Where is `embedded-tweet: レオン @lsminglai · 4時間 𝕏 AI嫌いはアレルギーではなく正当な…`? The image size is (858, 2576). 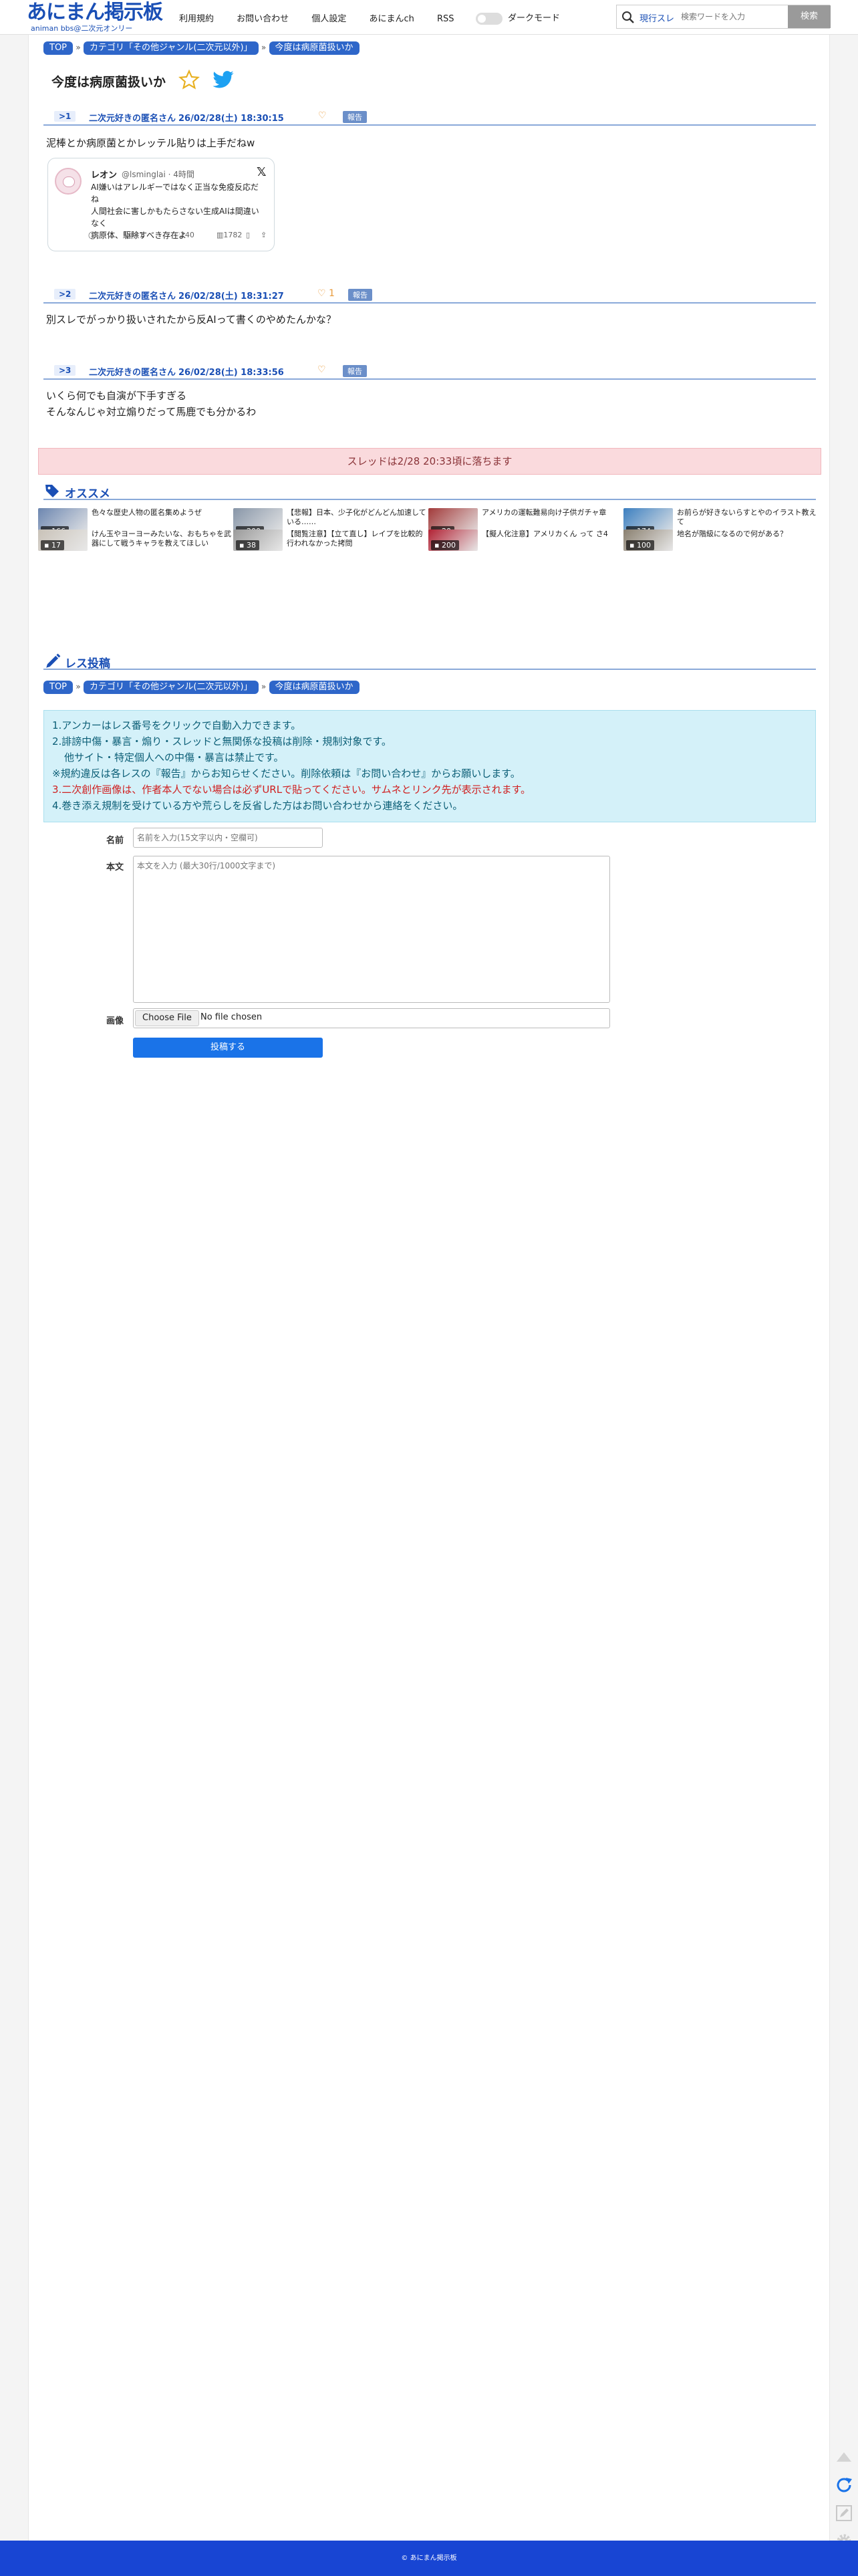
embedded-tweet: レオン @lsminglai · 4時間 𝕏 AI嫌いはアレルギーではなく正当な… is located at coordinates (161, 204).